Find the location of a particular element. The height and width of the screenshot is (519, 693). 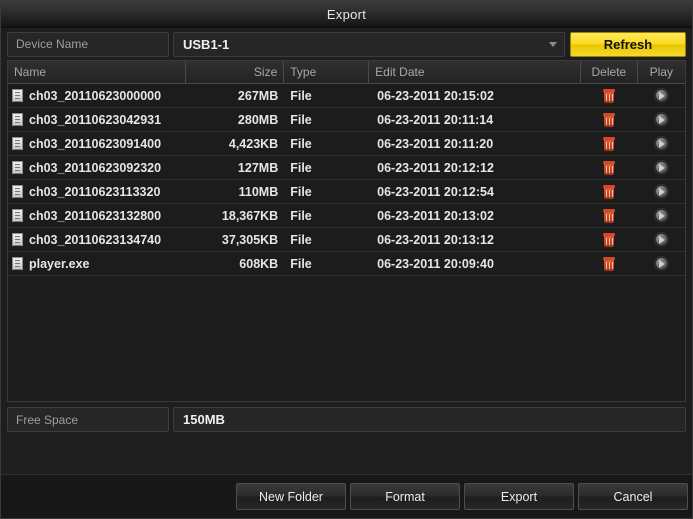

device-name-row: Device Name USB1-1 Refresh is located at coordinates (346, 44).